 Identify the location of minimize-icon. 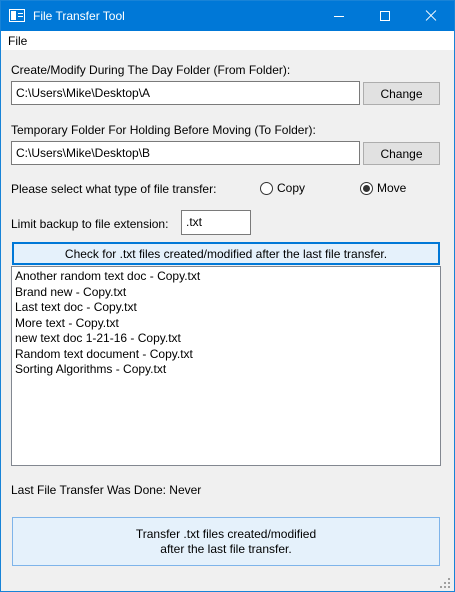
(339, 16).